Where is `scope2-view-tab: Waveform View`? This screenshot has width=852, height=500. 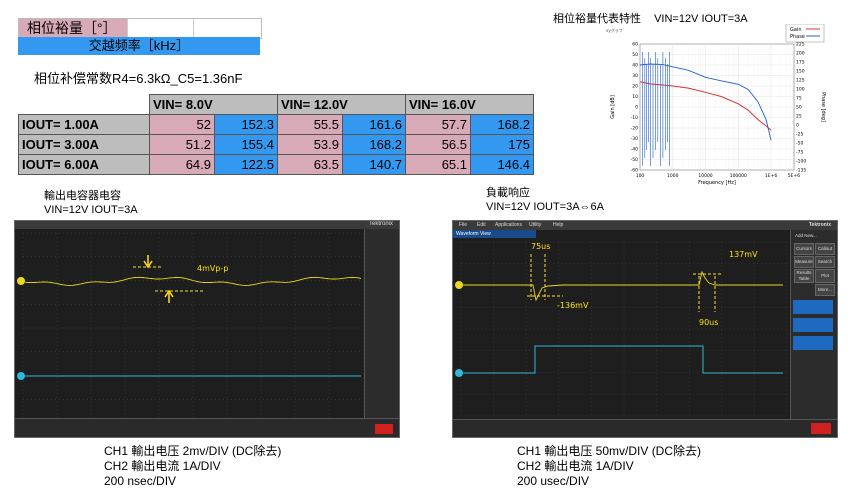 scope2-view-tab: Waveform View is located at coordinates (494, 234).